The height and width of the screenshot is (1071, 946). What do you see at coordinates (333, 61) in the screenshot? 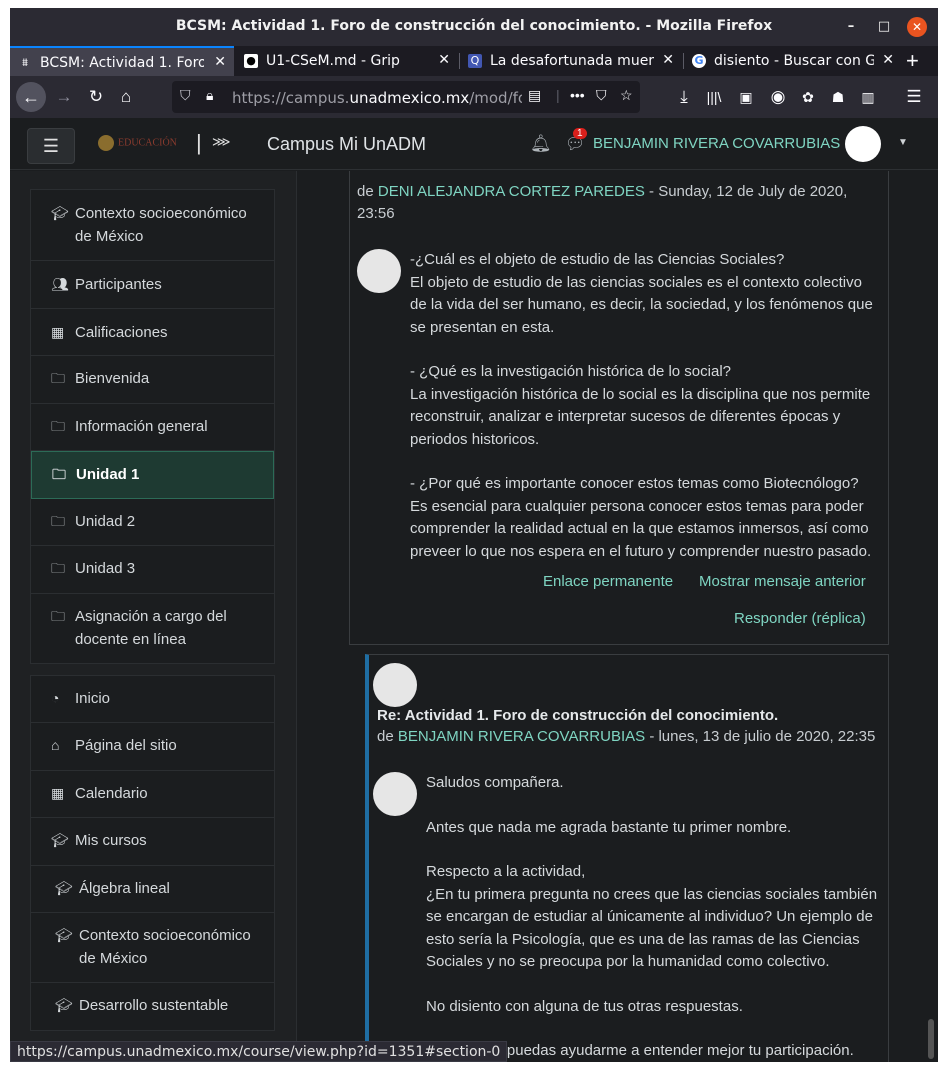
I see `tab-label: U1-CSeM.md - Grip` at bounding box center [333, 61].